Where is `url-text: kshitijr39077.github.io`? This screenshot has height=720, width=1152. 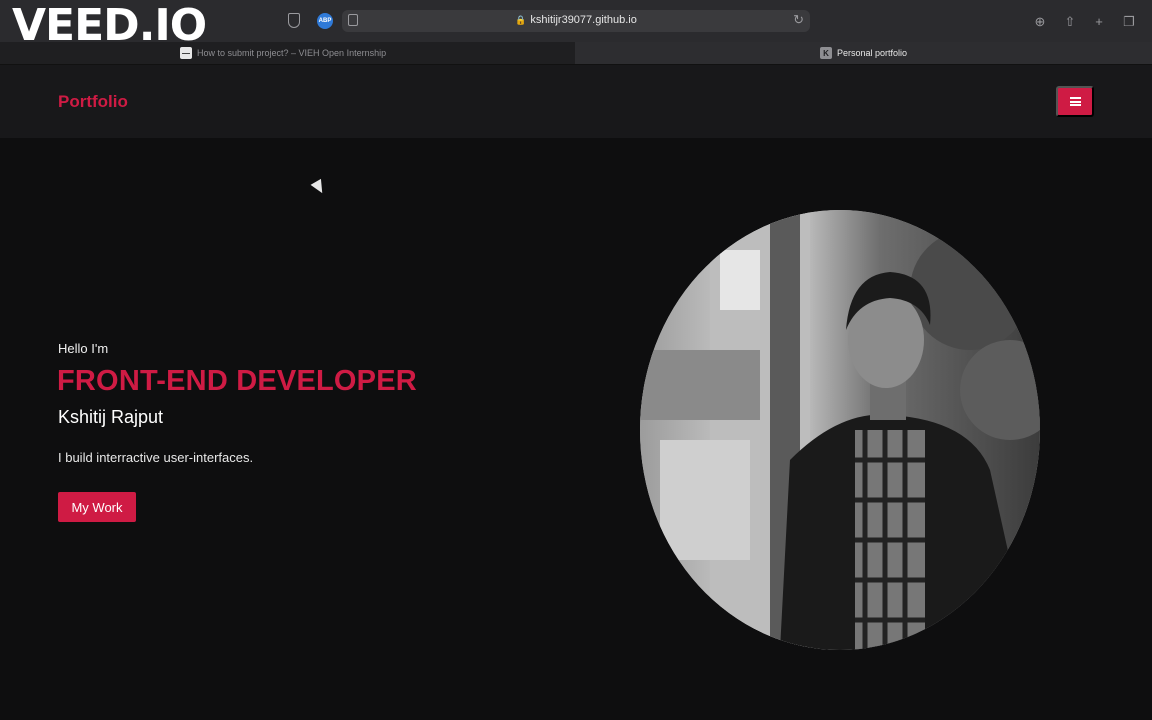 url-text: kshitijr39077.github.io is located at coordinates (583, 20).